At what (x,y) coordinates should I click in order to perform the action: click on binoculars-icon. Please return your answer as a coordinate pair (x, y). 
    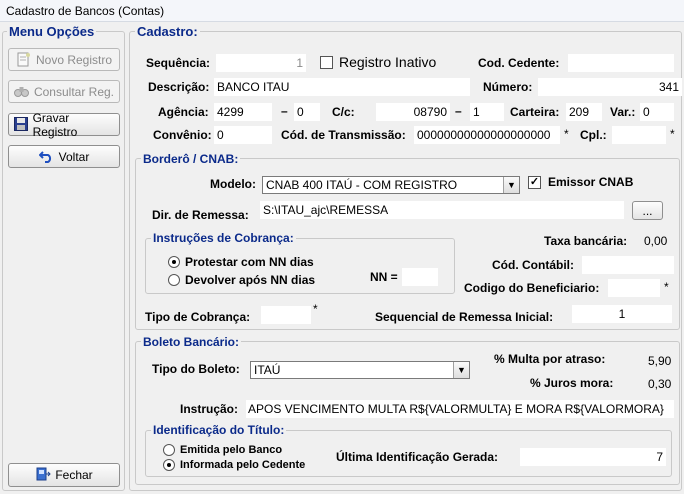
    Looking at the image, I should click on (22, 92).